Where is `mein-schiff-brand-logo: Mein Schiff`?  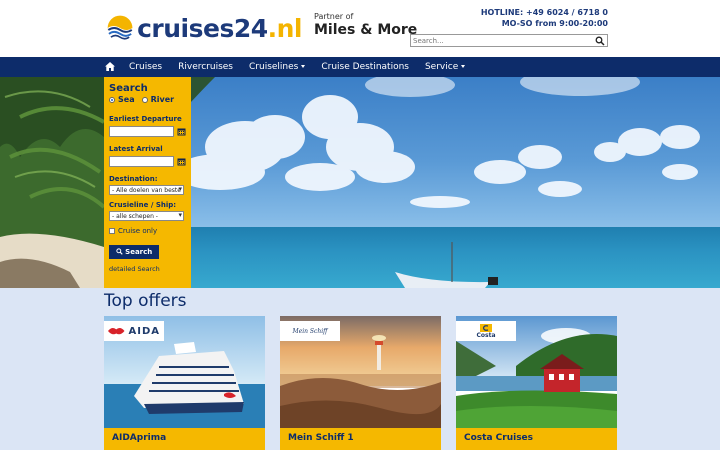 mein-schiff-brand-logo: Mein Schiff is located at coordinates (310, 331).